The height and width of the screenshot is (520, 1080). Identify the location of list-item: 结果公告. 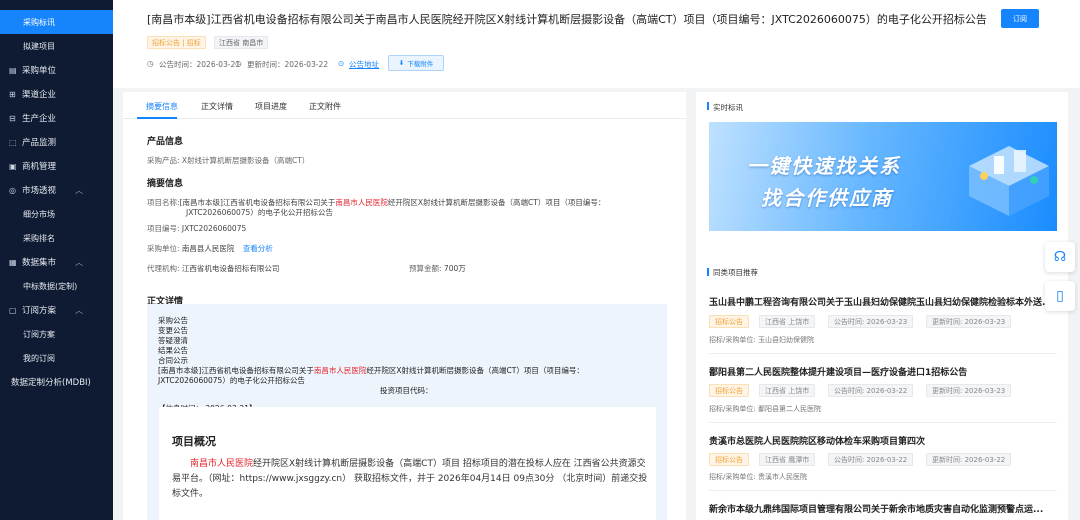
(173, 350).